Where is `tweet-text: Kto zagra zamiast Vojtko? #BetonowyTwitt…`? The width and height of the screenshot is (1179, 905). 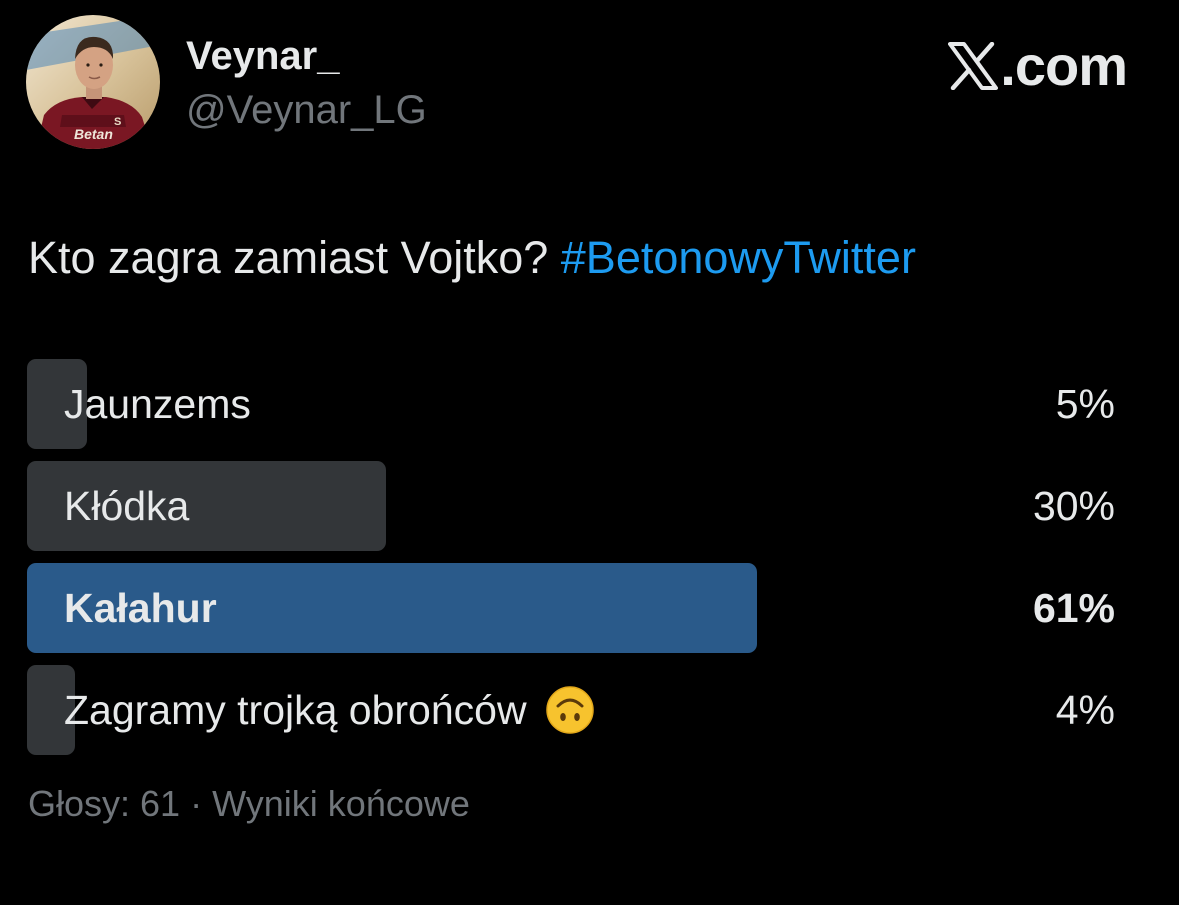
tweet-text: Kto zagra zamiast Vojtko? #BetonowyTwitt… is located at coordinates (472, 258).